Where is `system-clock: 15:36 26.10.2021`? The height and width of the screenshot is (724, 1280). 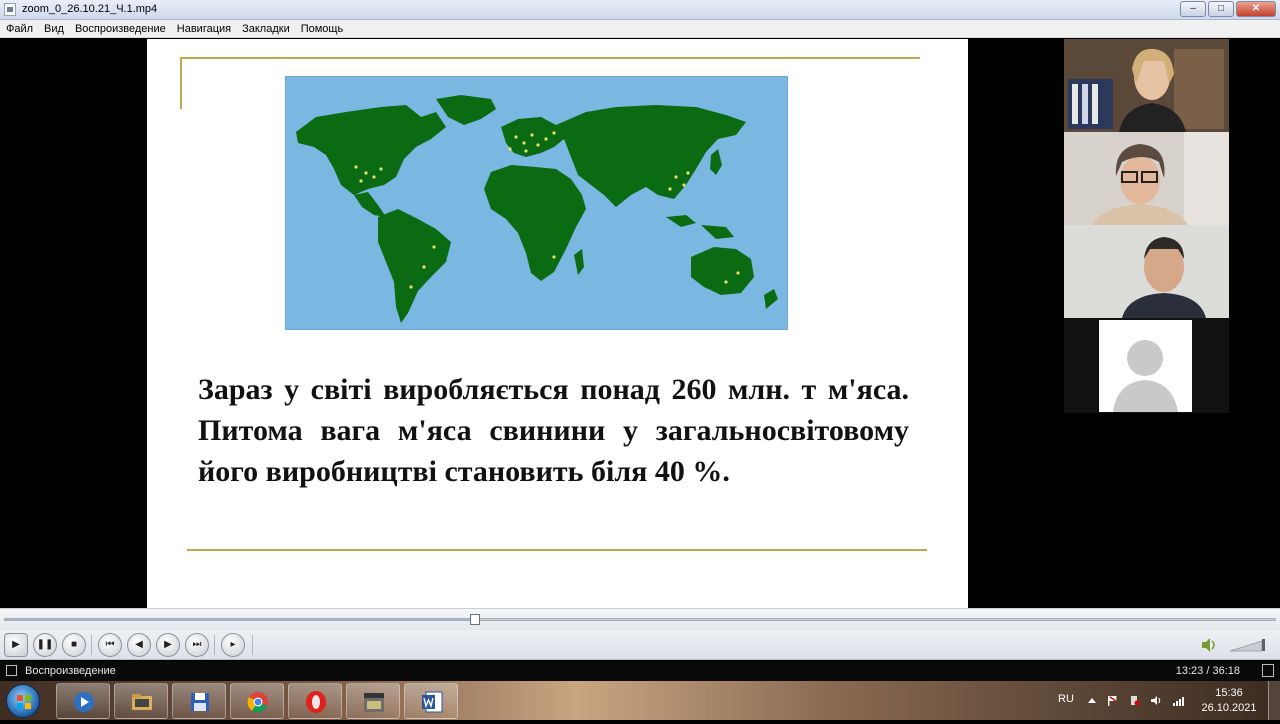 system-clock: 15:36 26.10.2021 is located at coordinates (1229, 701).